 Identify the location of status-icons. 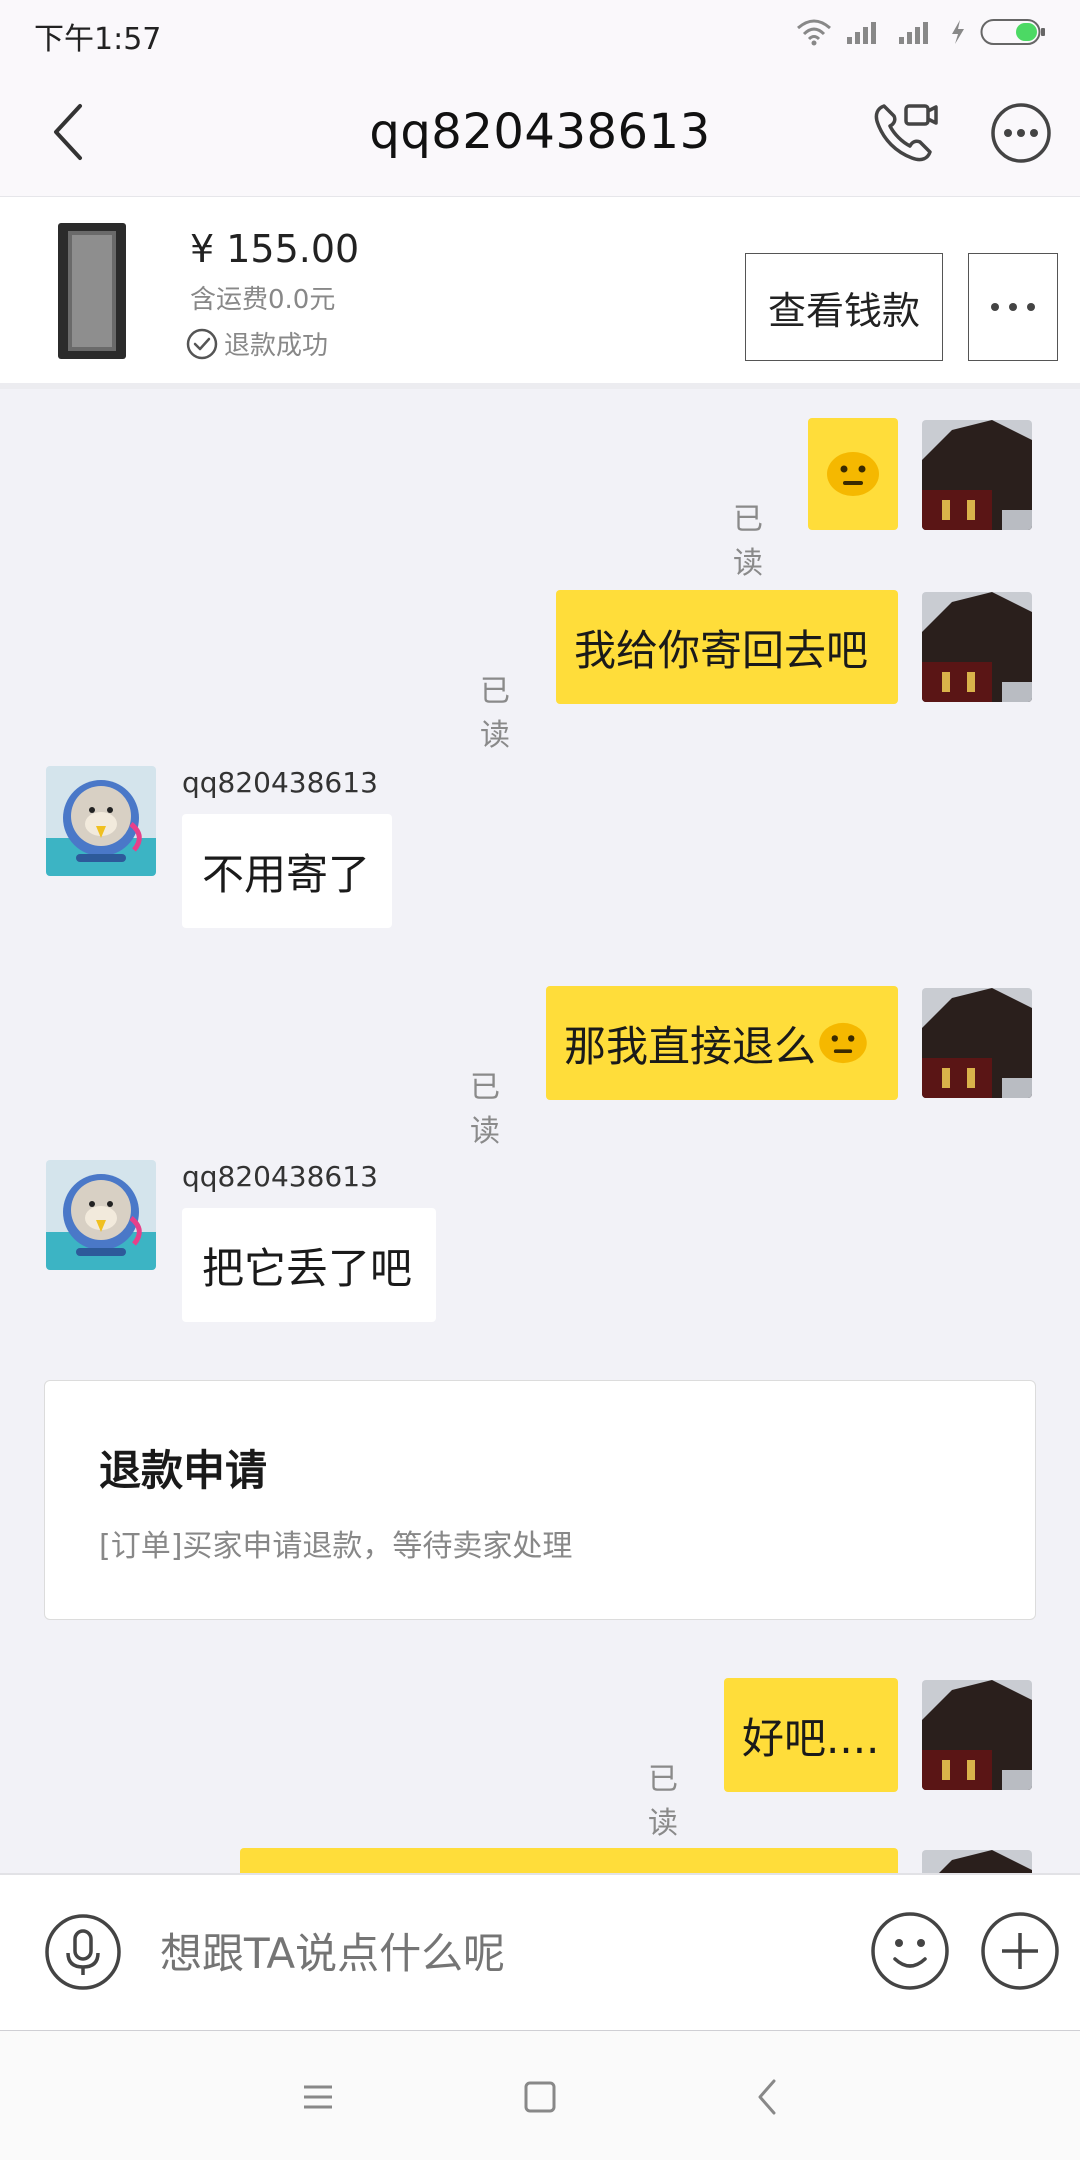
(921, 32).